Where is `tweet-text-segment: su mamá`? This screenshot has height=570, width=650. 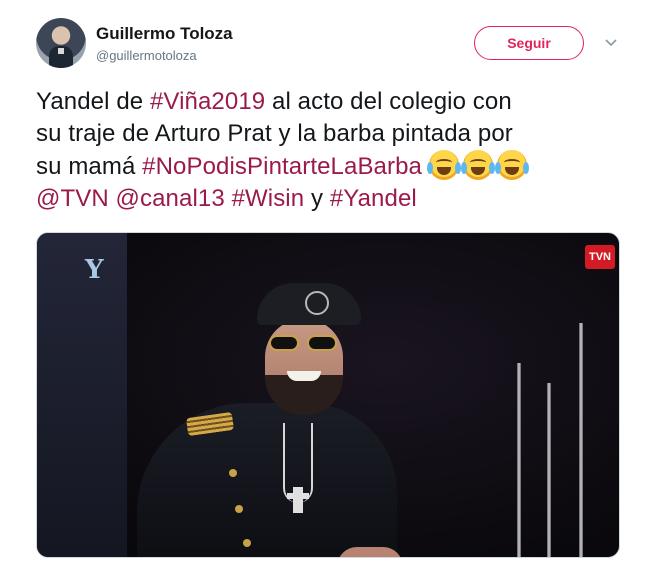 tweet-text-segment: su mamá is located at coordinates (89, 166).